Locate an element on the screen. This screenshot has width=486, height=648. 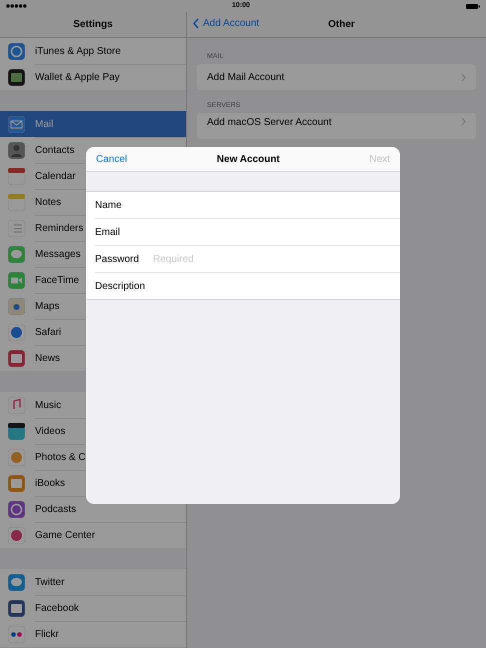
sidebar-title: Settings is located at coordinates (93, 24).